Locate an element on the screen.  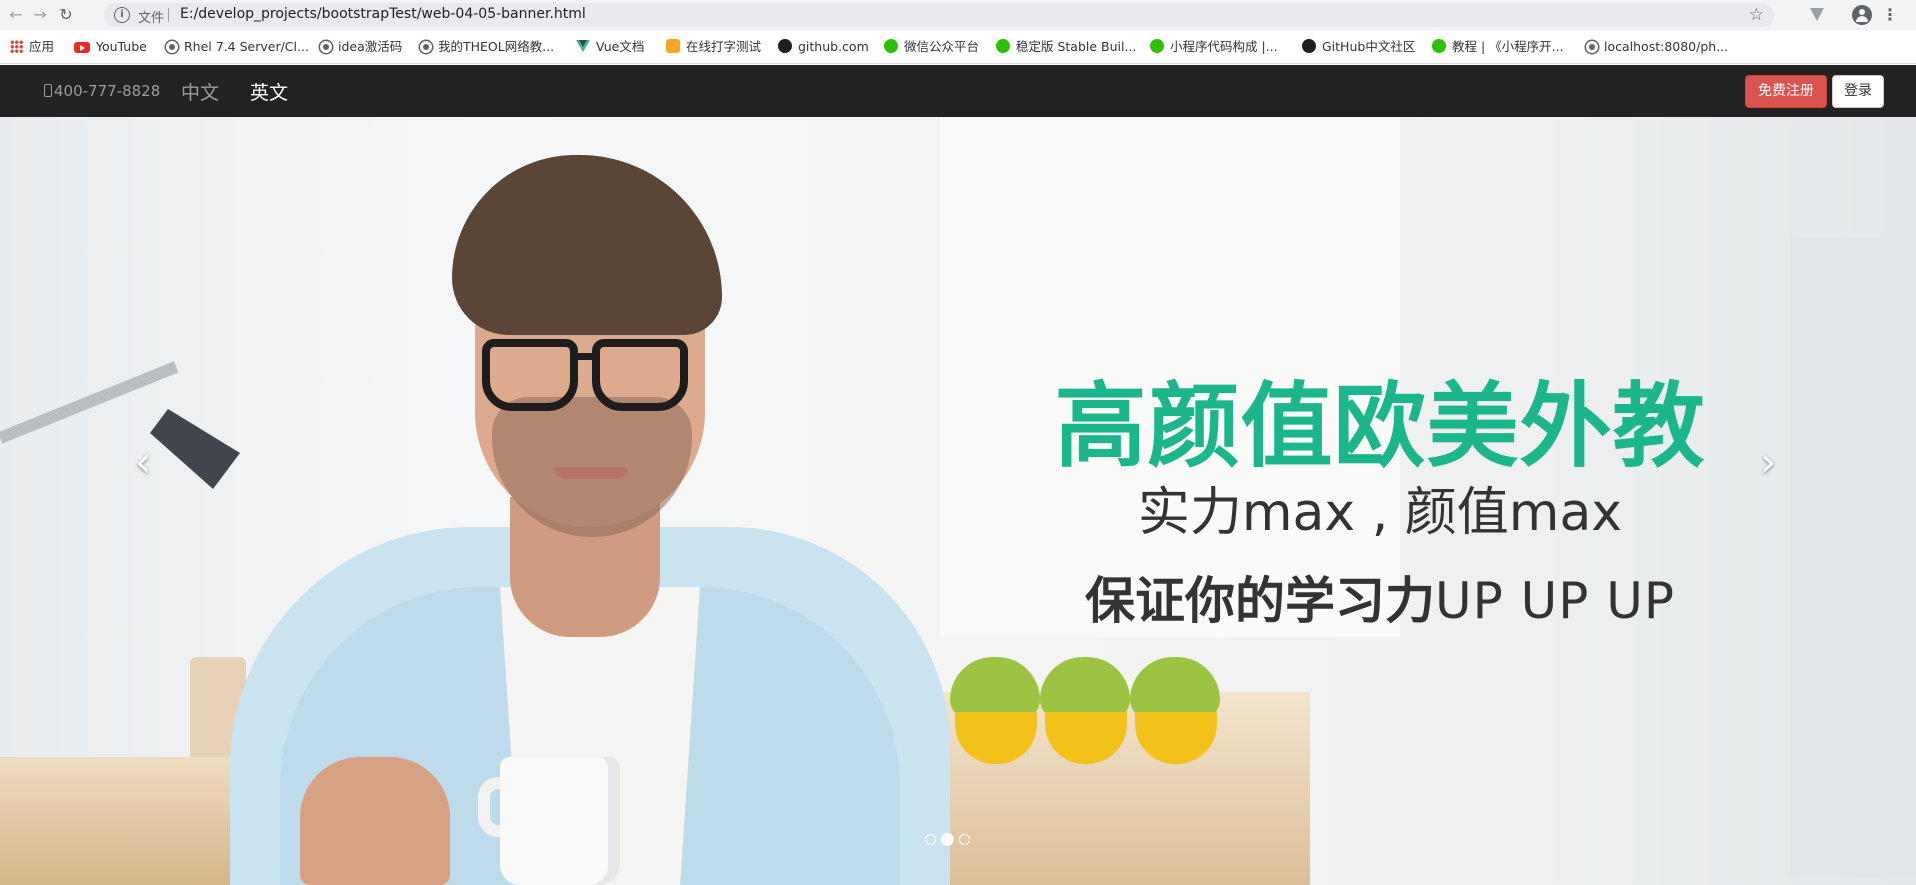
vue-icon is located at coordinates (583, 46).